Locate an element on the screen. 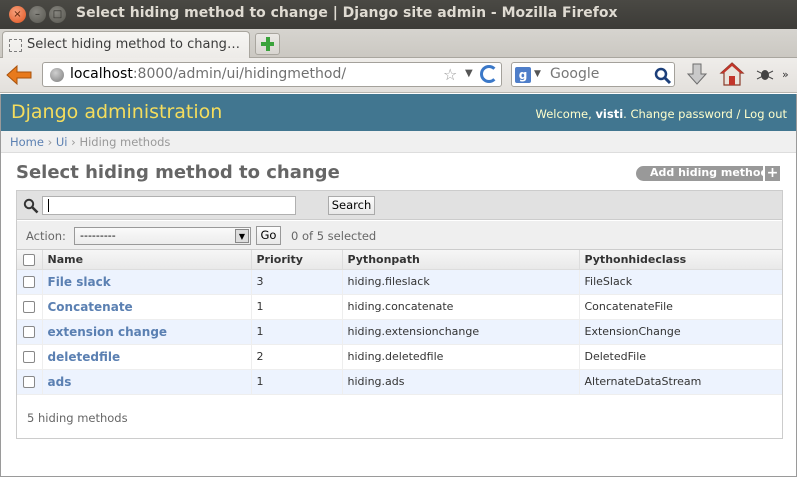 This screenshot has height=477, width=797. paginator: 5 hiding methods is located at coordinates (399, 416).